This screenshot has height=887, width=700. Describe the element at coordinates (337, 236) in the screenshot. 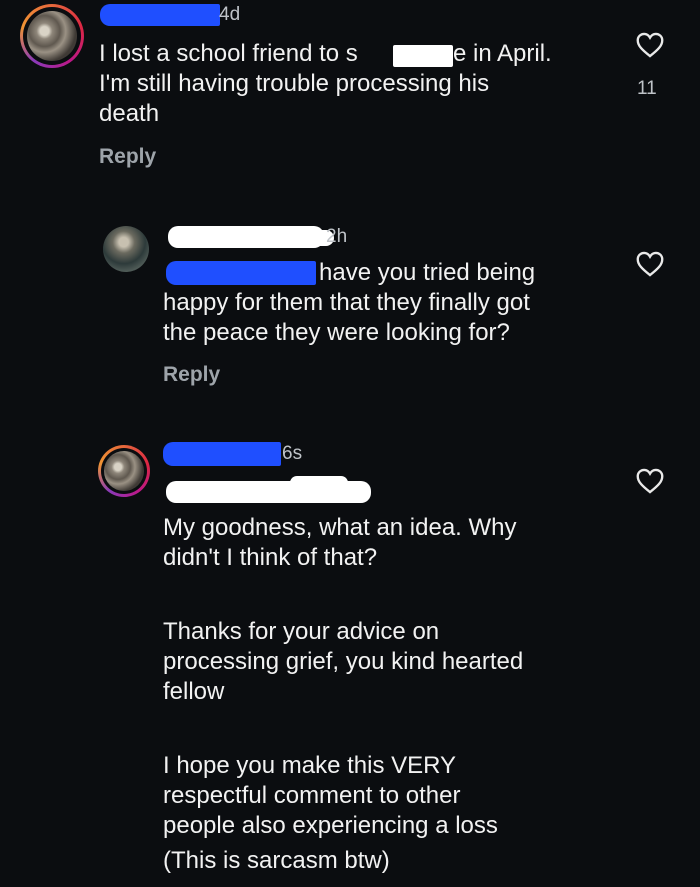

I see `comment-timestamp: 2h` at that location.